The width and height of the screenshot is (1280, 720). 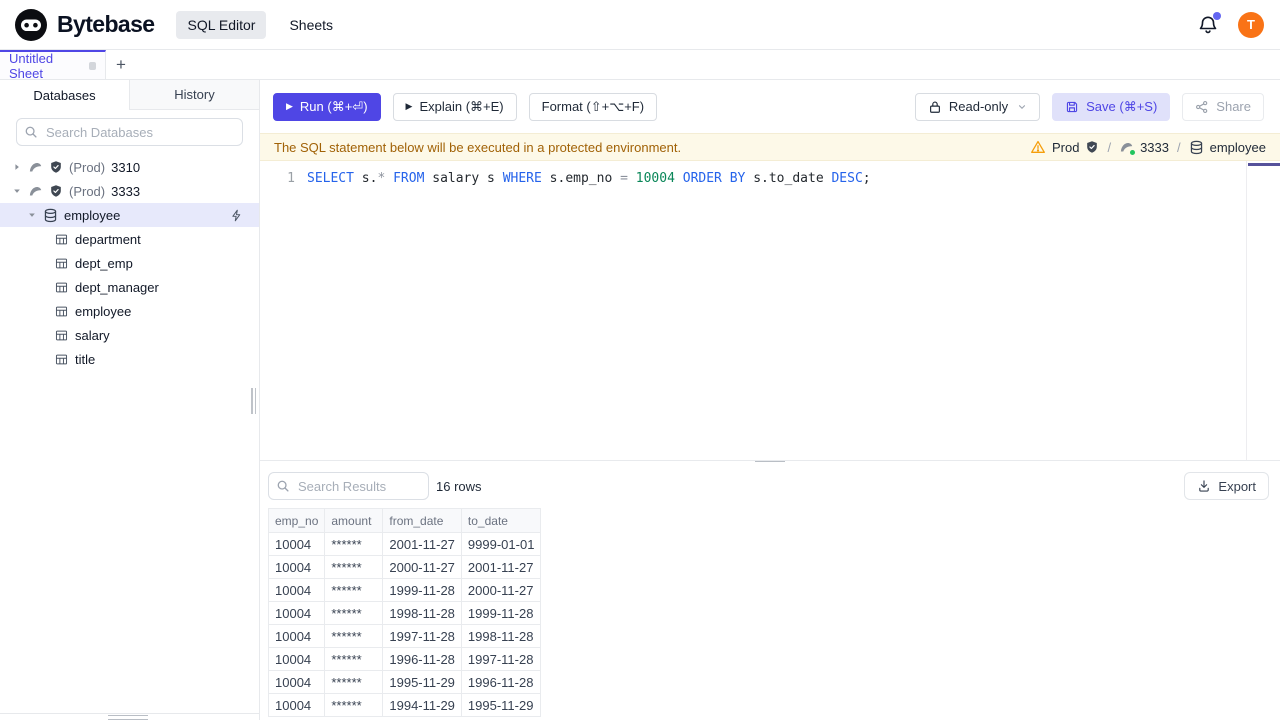 I want to click on connection-breadcrumb: Prod / 3333 / employee, so click(x=1148, y=147).